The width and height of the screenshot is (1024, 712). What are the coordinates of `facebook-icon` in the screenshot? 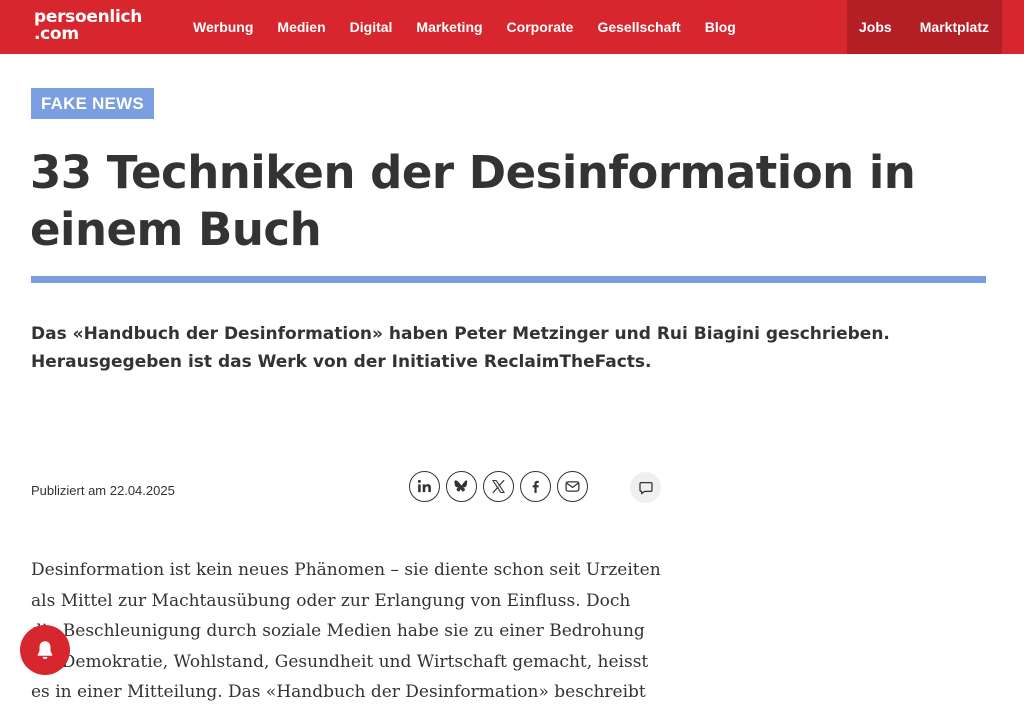 It's located at (535, 486).